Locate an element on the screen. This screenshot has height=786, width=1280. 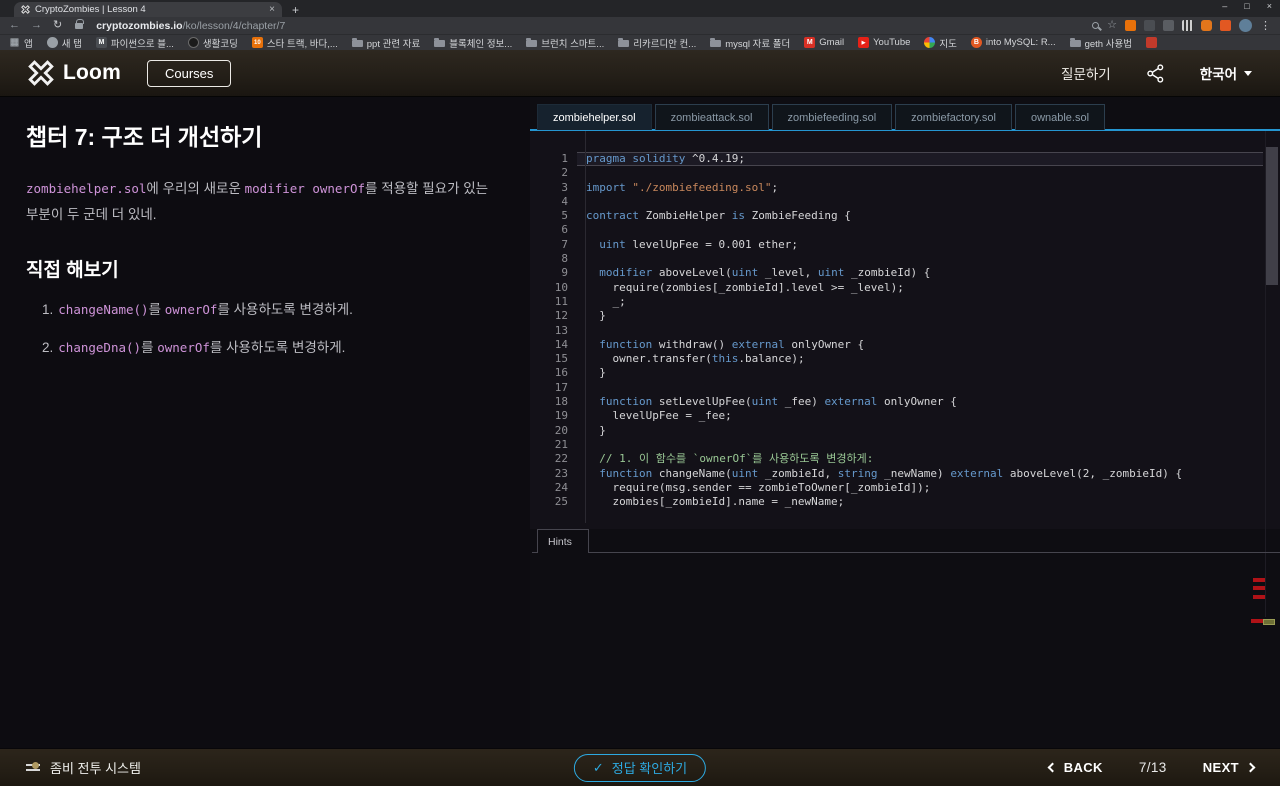
loom-brand: Loom is located at coordinates (74, 73).